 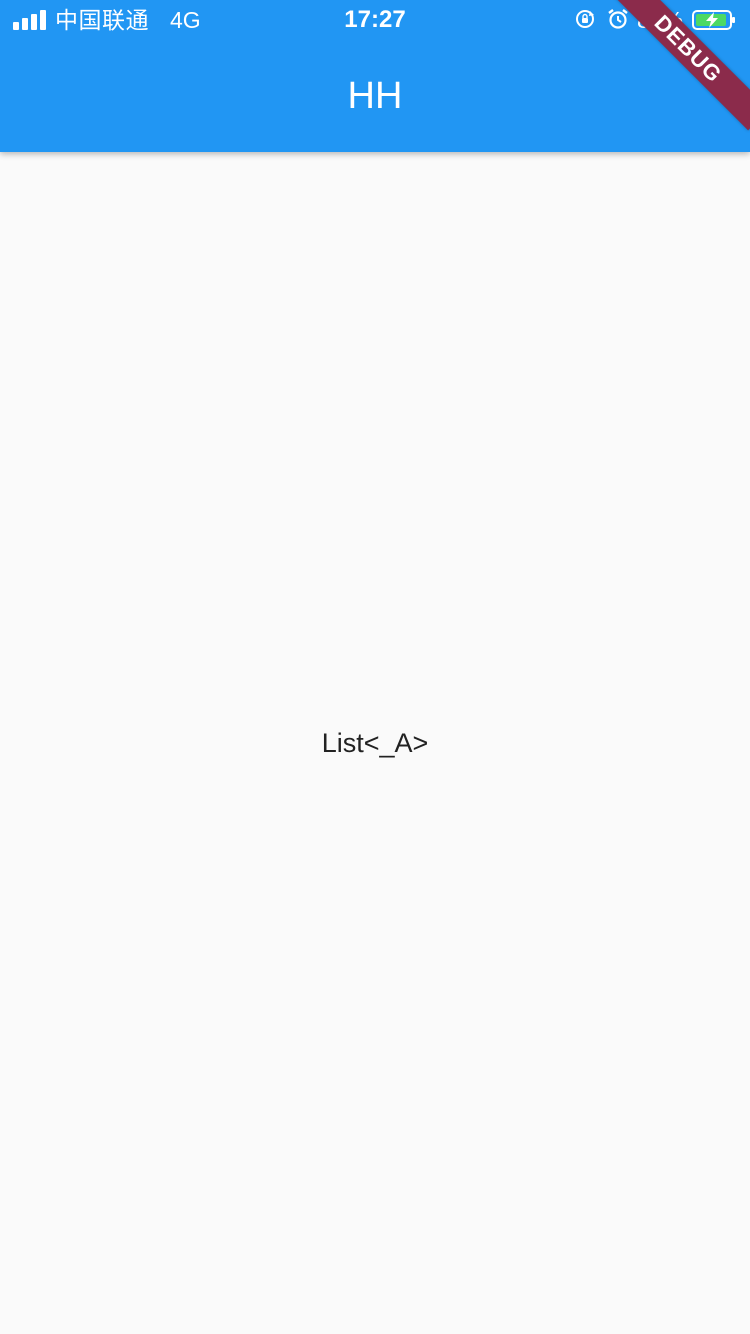 I want to click on page-title: HH, so click(x=375, y=96).